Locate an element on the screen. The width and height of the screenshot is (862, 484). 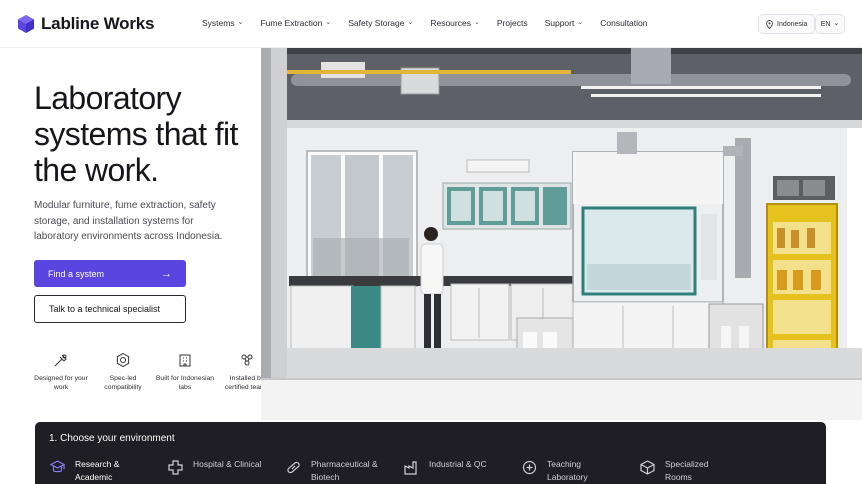
nav-item-label: Systems is located at coordinates (218, 23).